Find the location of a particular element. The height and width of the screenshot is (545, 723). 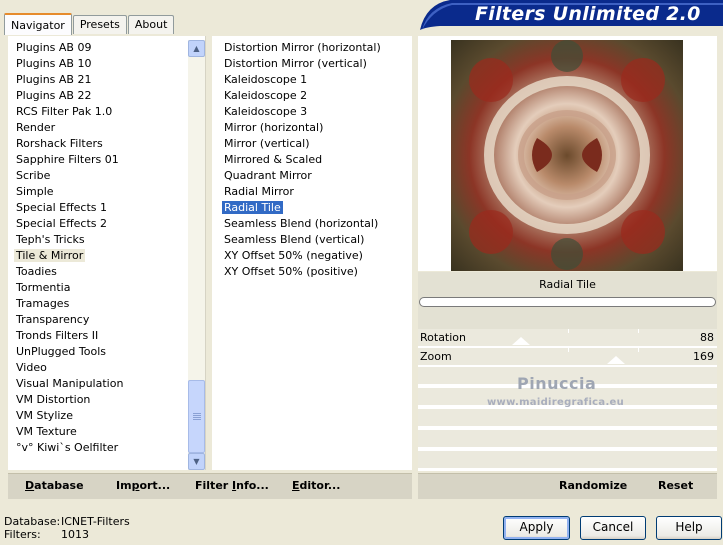

category-item: Visual Manipulation is located at coordinates (106, 384).